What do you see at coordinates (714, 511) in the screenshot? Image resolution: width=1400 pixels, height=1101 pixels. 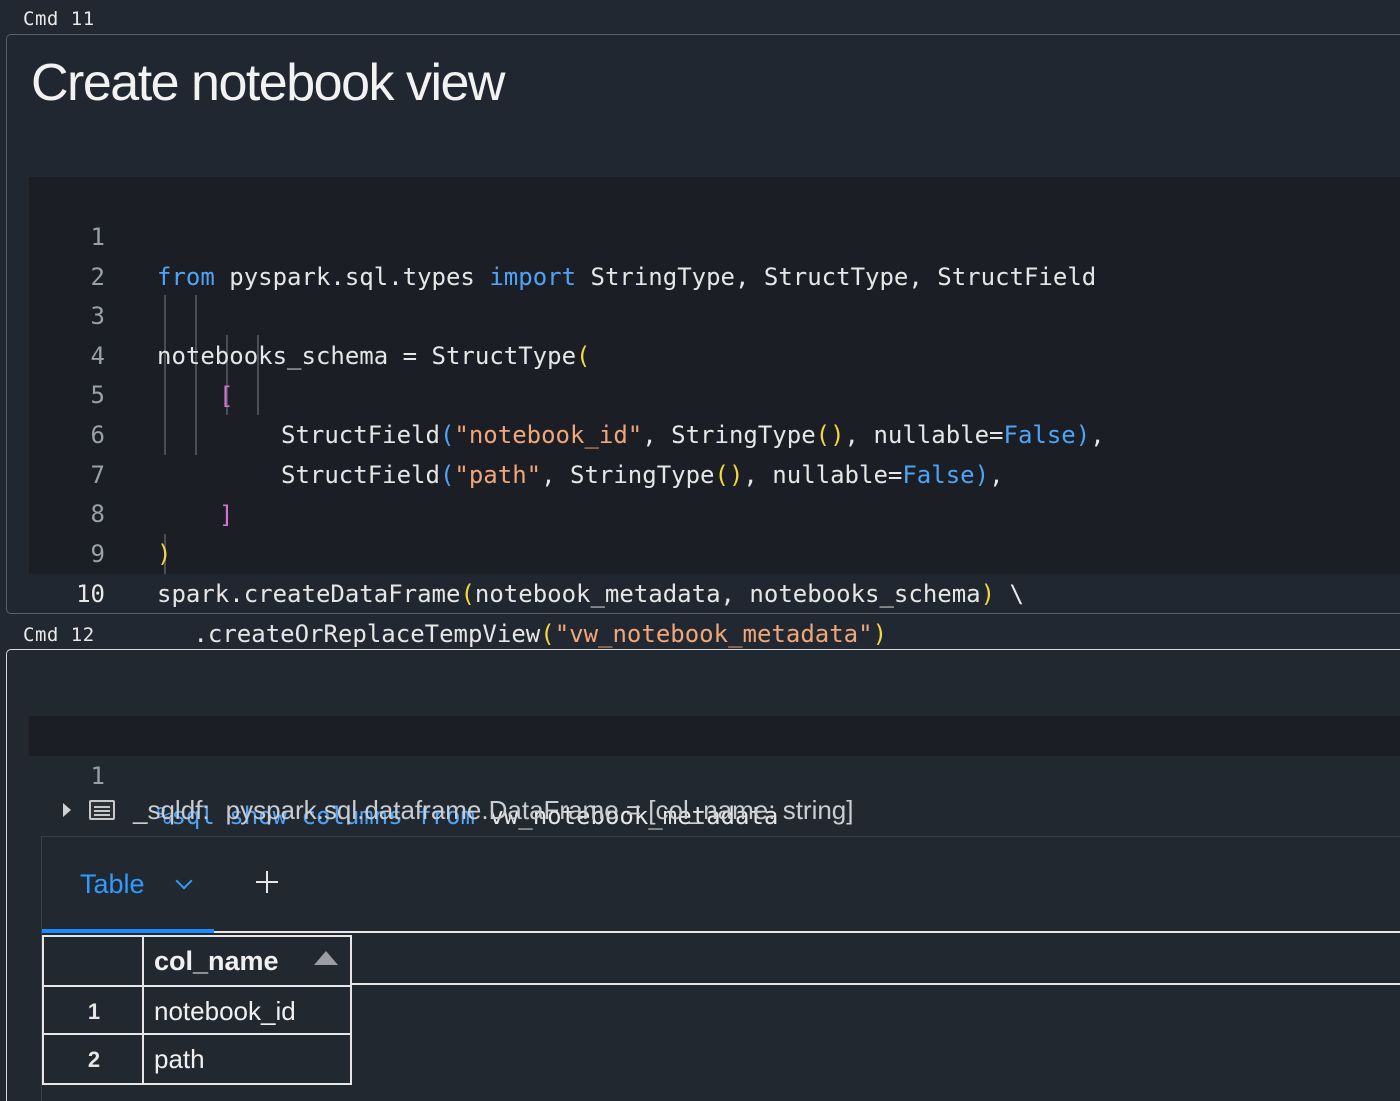 I see `code-line: 8 )` at bounding box center [714, 511].